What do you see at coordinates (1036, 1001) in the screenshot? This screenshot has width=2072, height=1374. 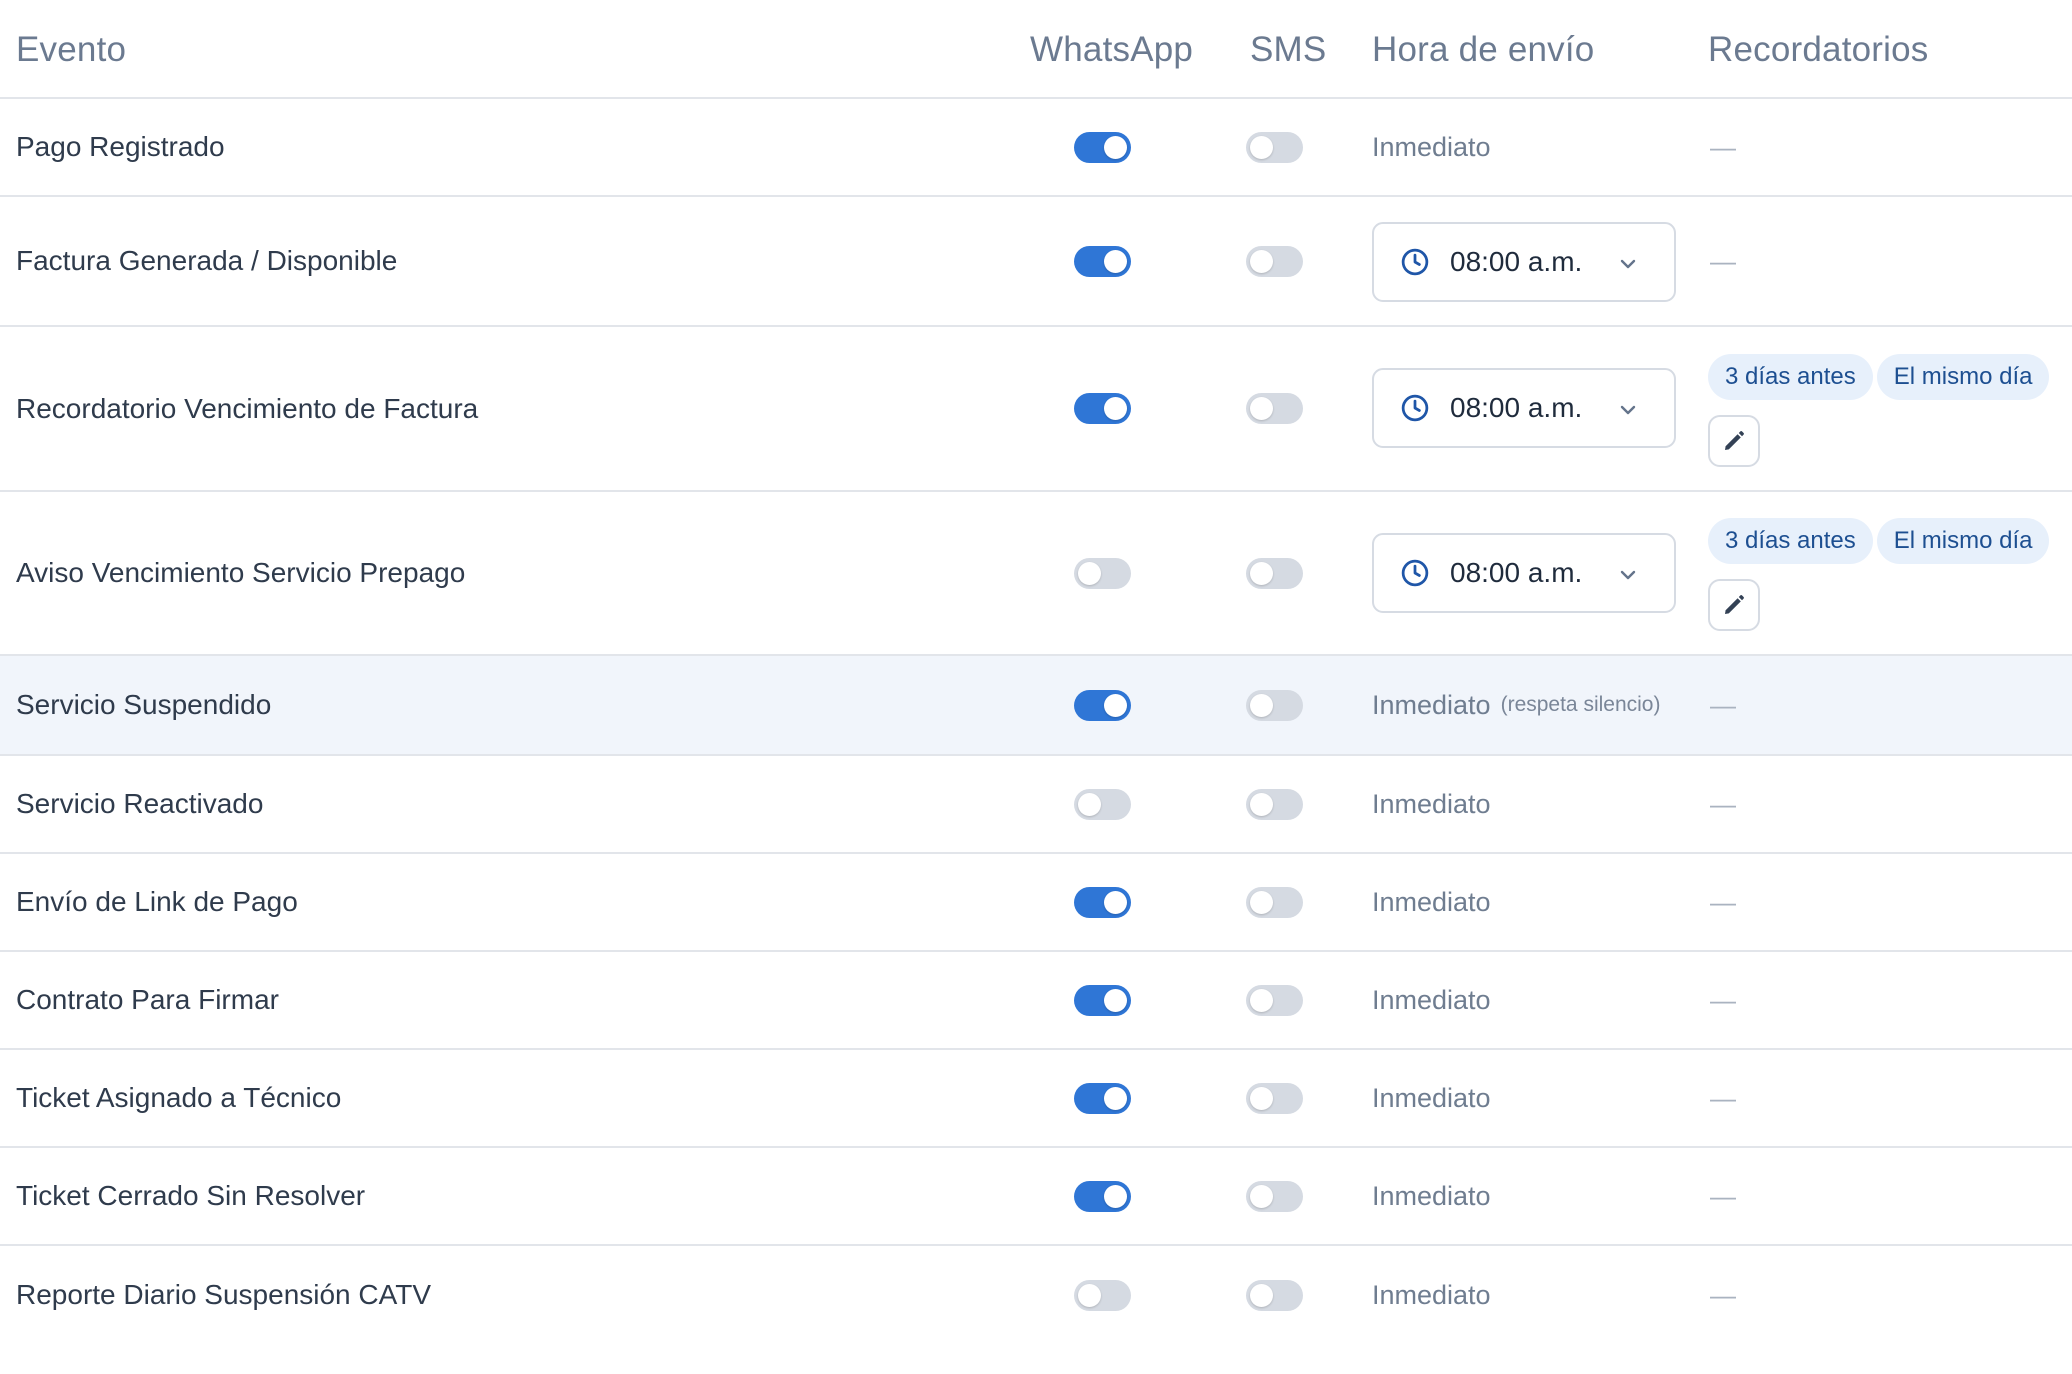 I see `table-row: Contrato Para Firmar Inmediato —` at bounding box center [1036, 1001].